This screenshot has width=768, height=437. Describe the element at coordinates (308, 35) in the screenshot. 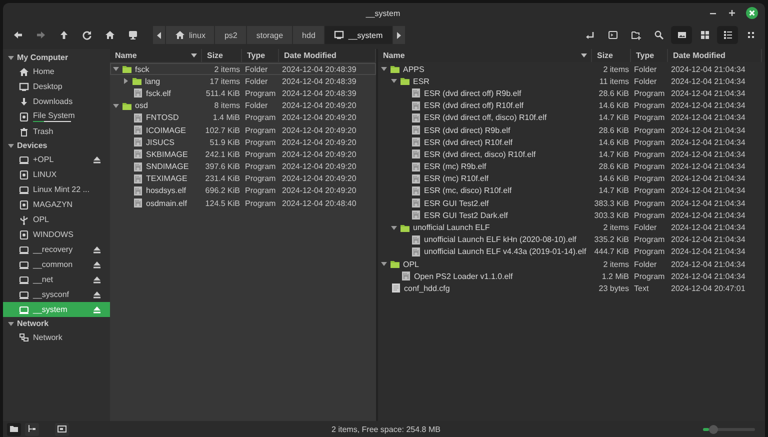

I see `breadcrumb-button: hdd` at that location.